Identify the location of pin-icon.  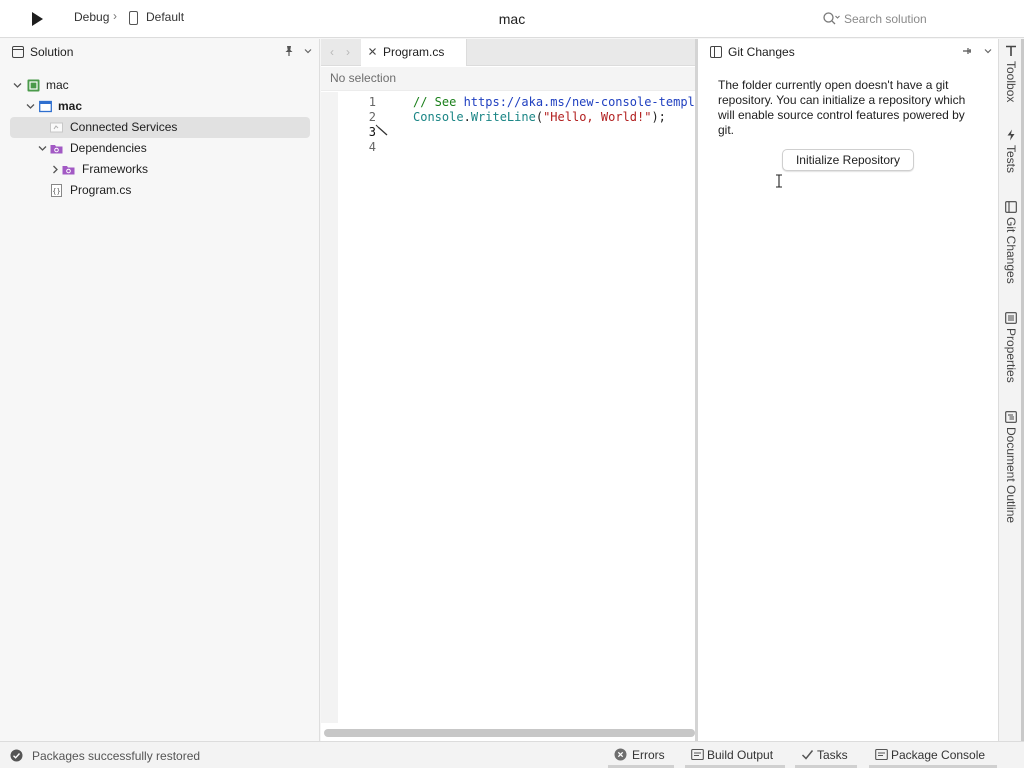
(289, 51).